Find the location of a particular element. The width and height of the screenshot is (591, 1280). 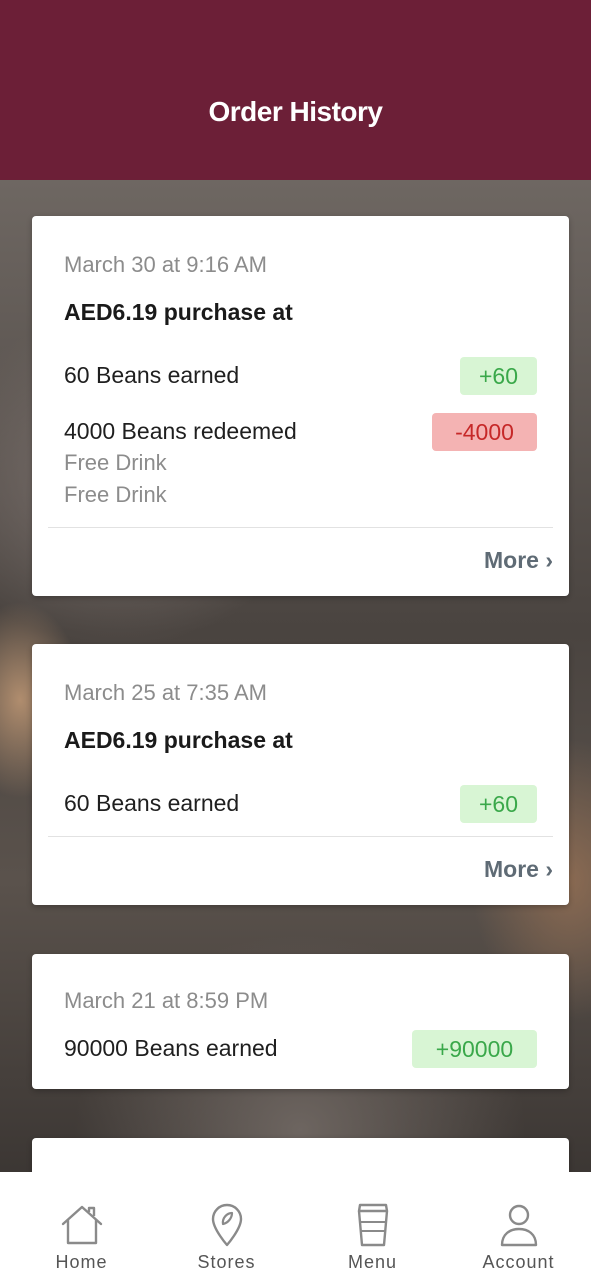

tab-stores: Stores is located at coordinates (226, 1226).